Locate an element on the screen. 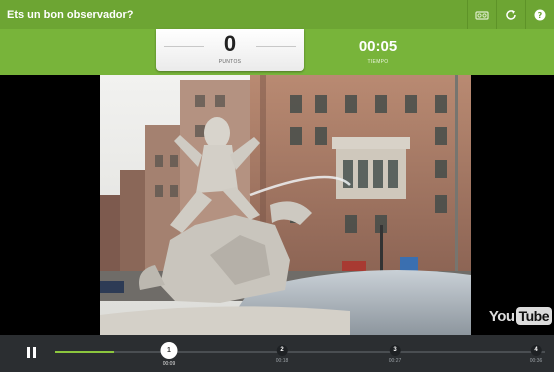  help-icon: ? is located at coordinates (540, 14).